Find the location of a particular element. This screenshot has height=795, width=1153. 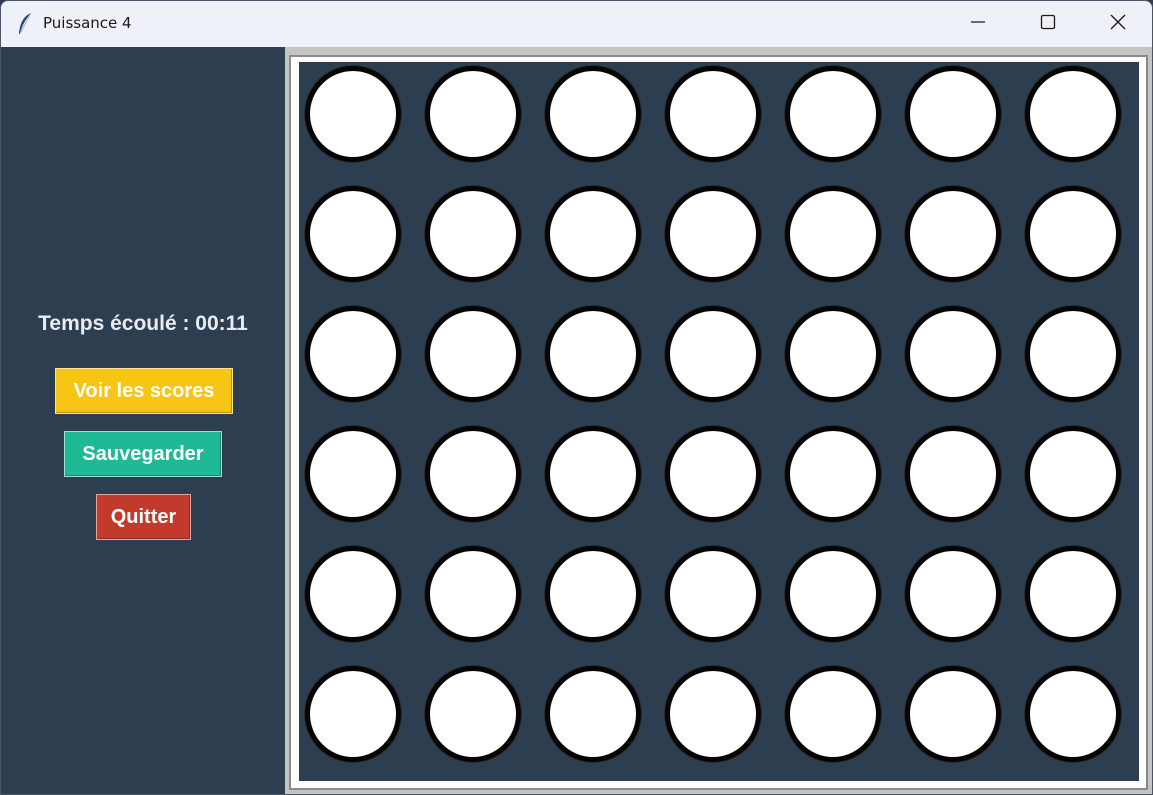

close-button is located at coordinates (1117, 24).